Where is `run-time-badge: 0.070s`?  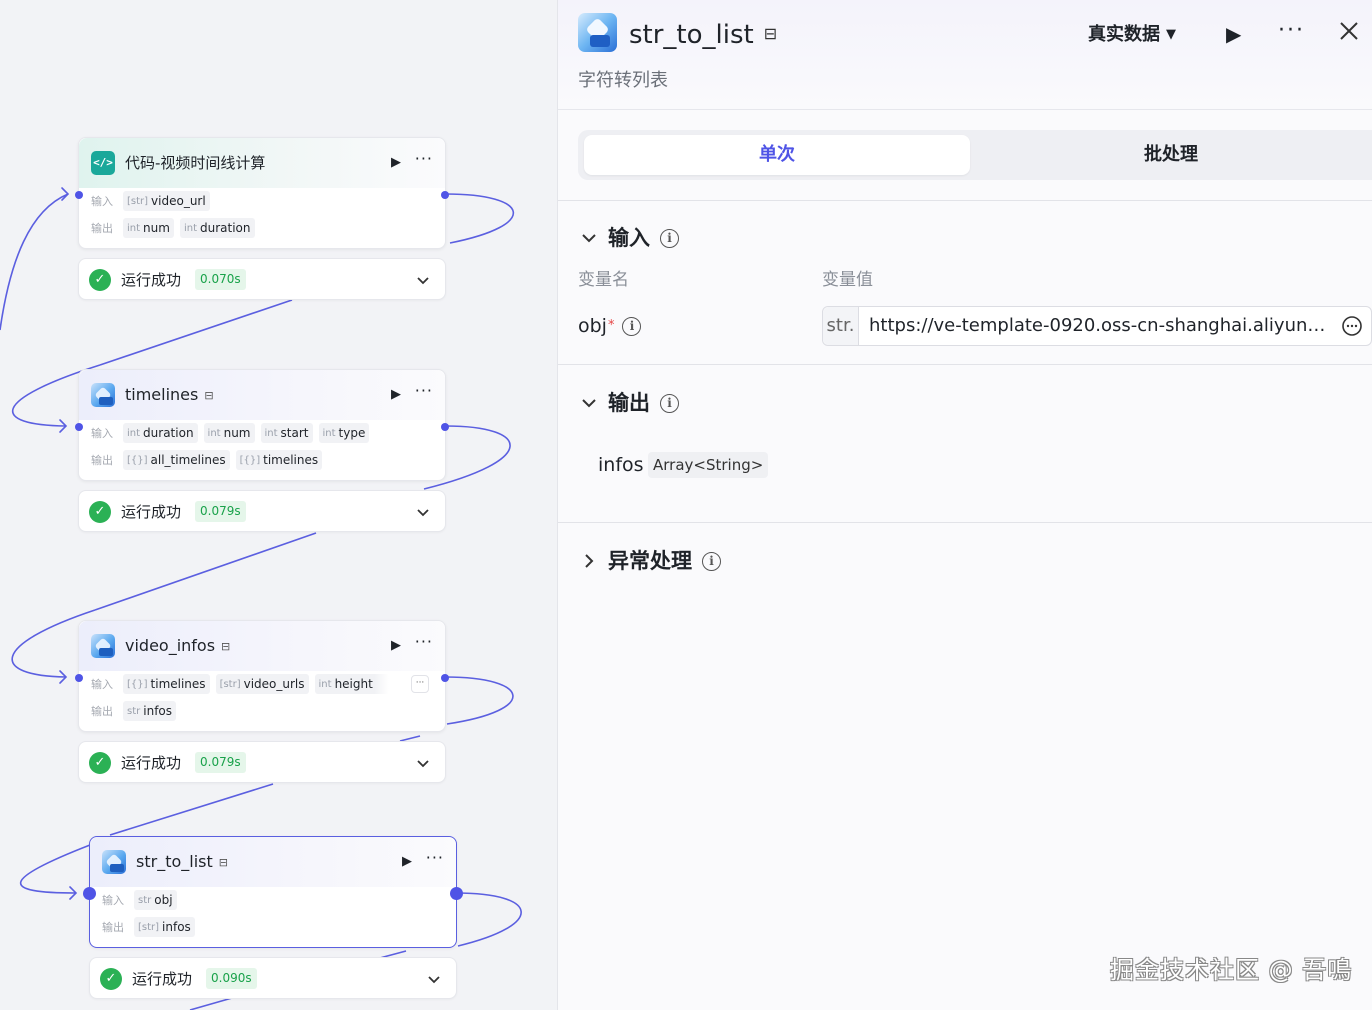 run-time-badge: 0.070s is located at coordinates (220, 279).